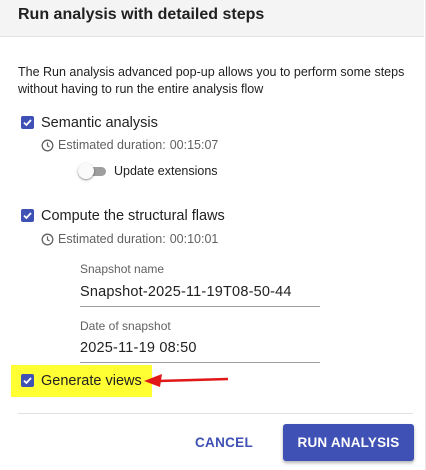 The height and width of the screenshot is (470, 426). Describe the element at coordinates (99, 123) in the screenshot. I see `semantic-analysis-label: Semantic analysis` at that location.